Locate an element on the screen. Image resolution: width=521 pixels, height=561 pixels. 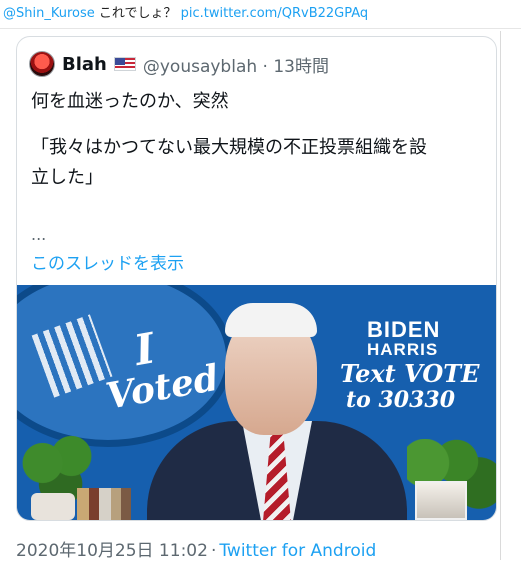
pic-link: pic.twitter.com/QRvB22GPAq is located at coordinates (275, 13).